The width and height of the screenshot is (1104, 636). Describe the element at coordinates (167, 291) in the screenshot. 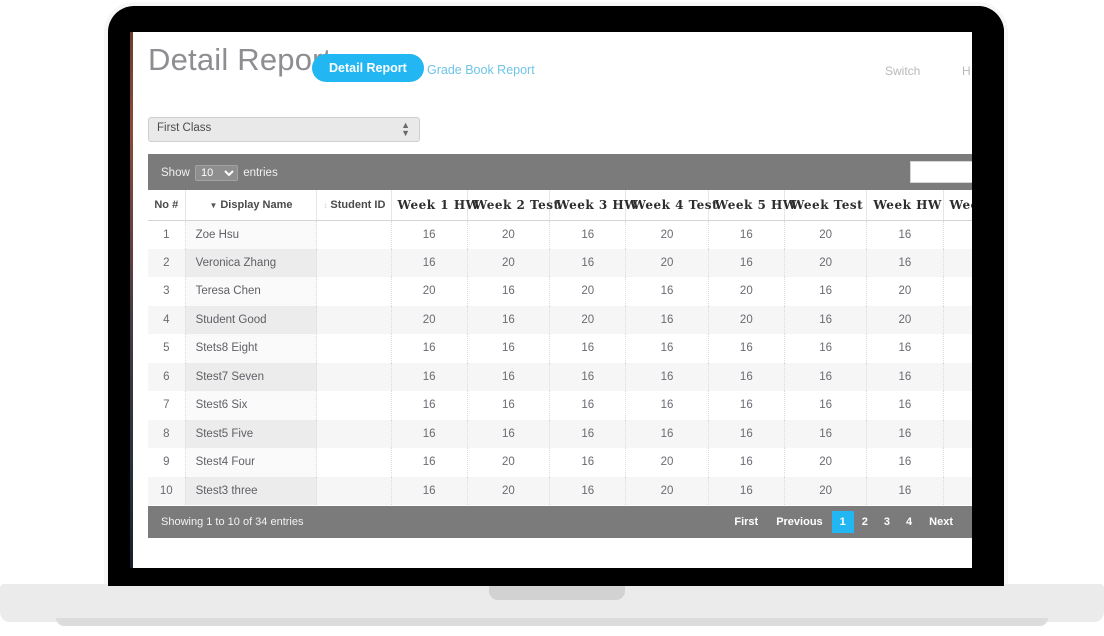

I see `cell-row-number: 3` at that location.